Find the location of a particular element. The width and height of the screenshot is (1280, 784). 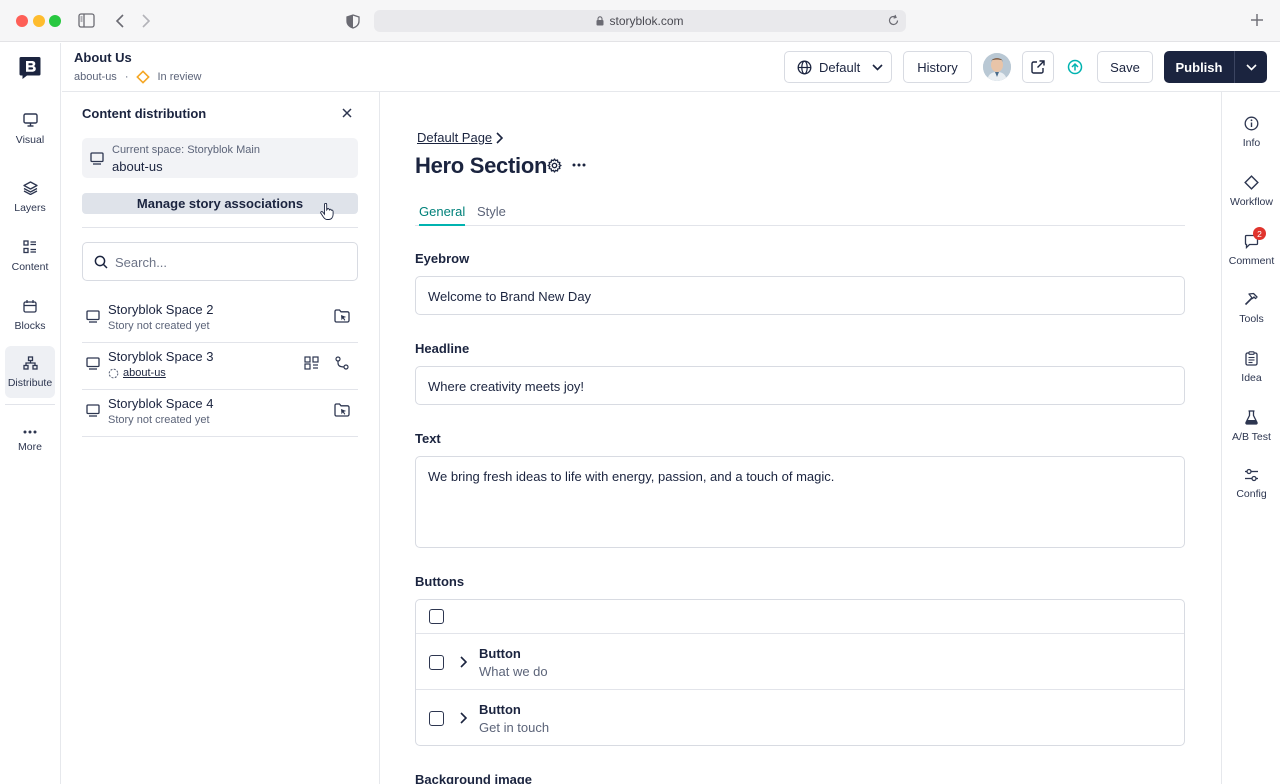

space-status: Story not created yet is located at coordinates (159, 420).